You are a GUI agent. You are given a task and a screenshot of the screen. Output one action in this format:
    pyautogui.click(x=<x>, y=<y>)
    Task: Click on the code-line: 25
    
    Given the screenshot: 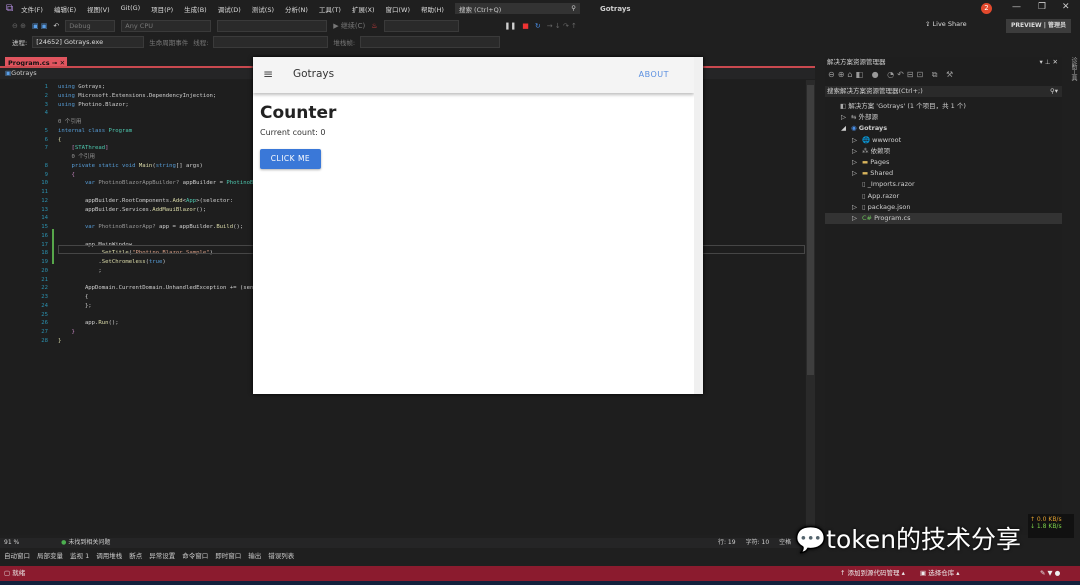 What is the action you would take?
    pyautogui.click(x=29, y=315)
    